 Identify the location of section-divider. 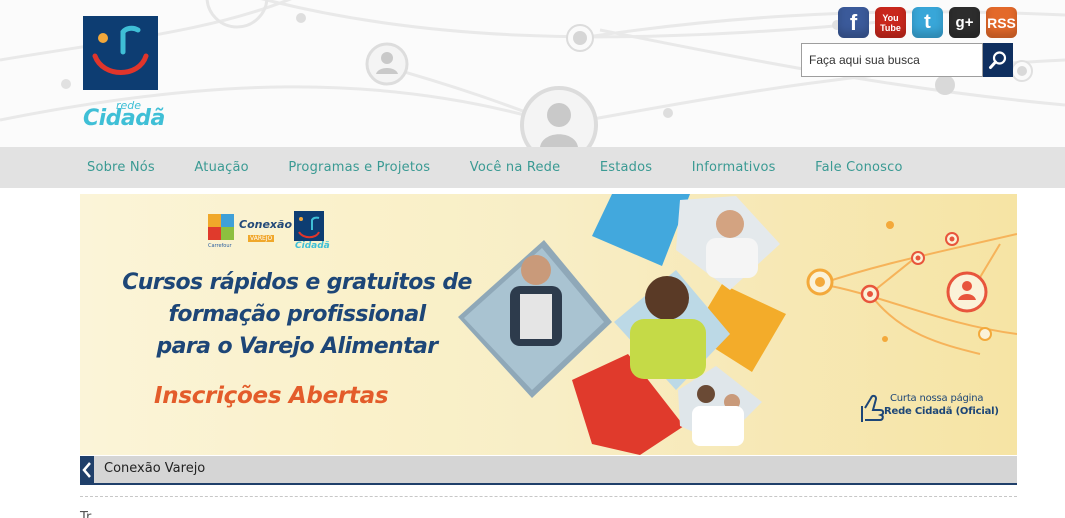
(548, 496).